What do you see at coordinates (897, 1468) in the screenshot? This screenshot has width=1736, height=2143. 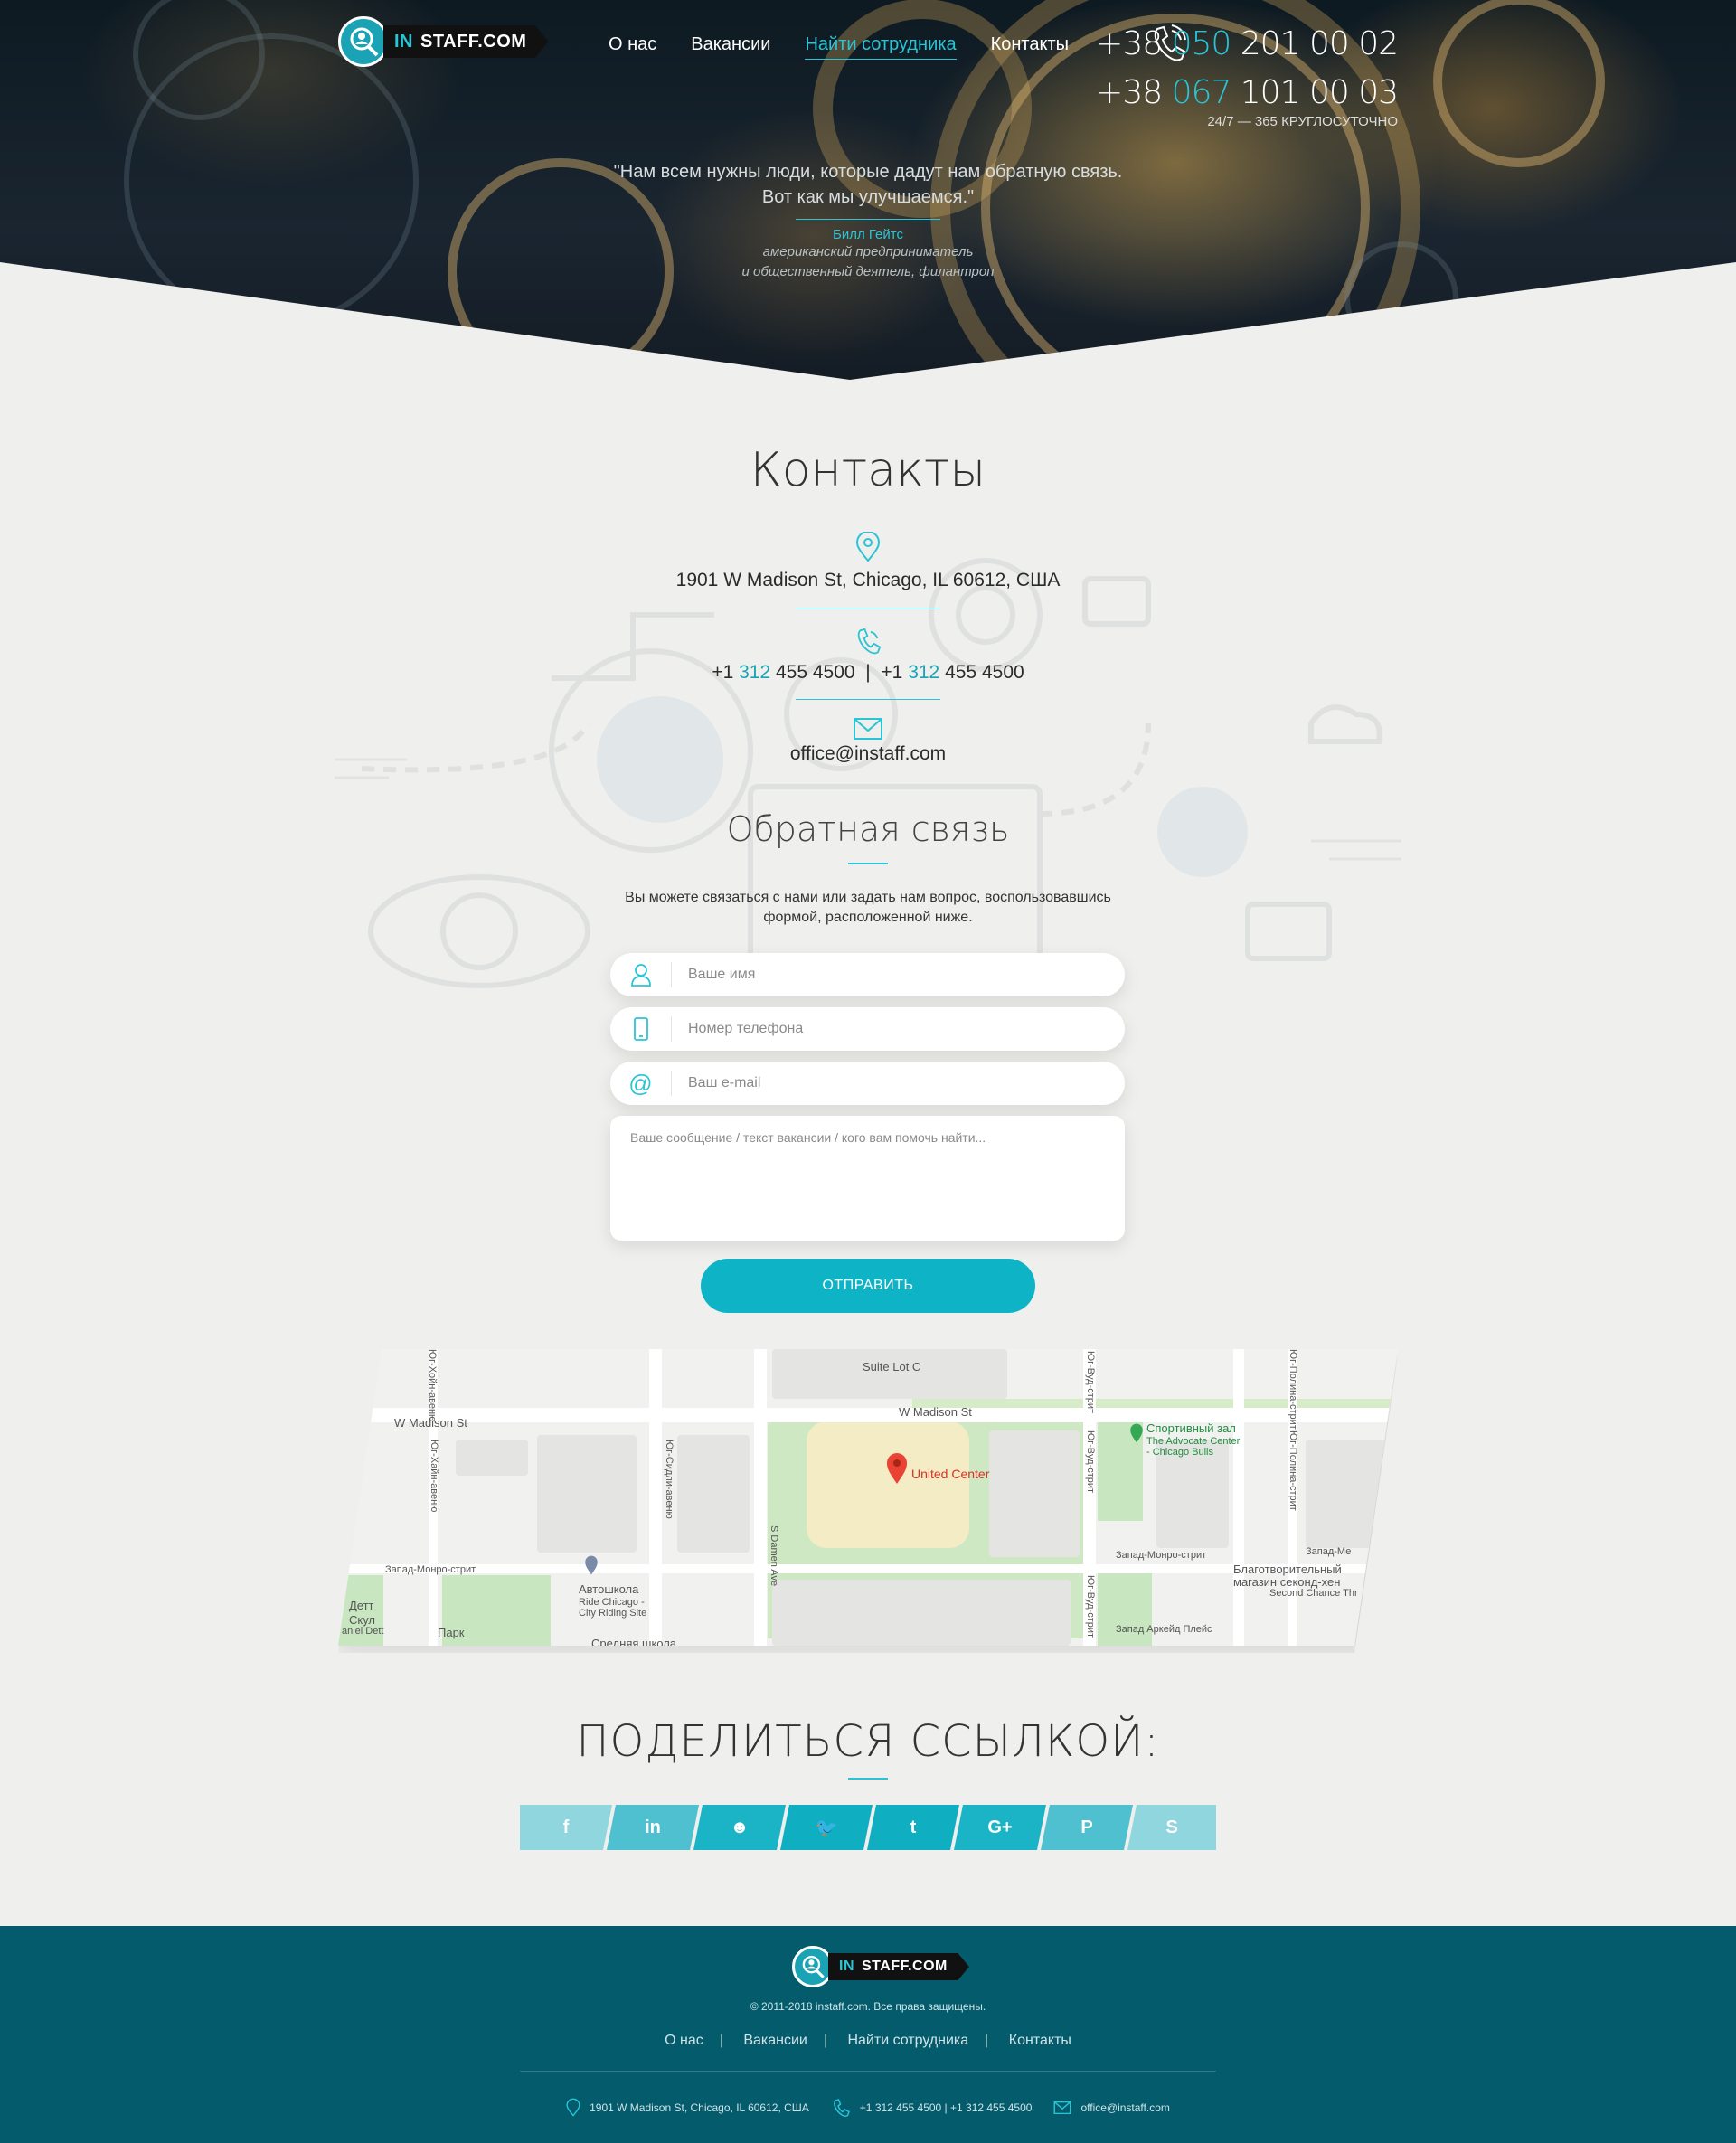 I see `map-marker-icon` at bounding box center [897, 1468].